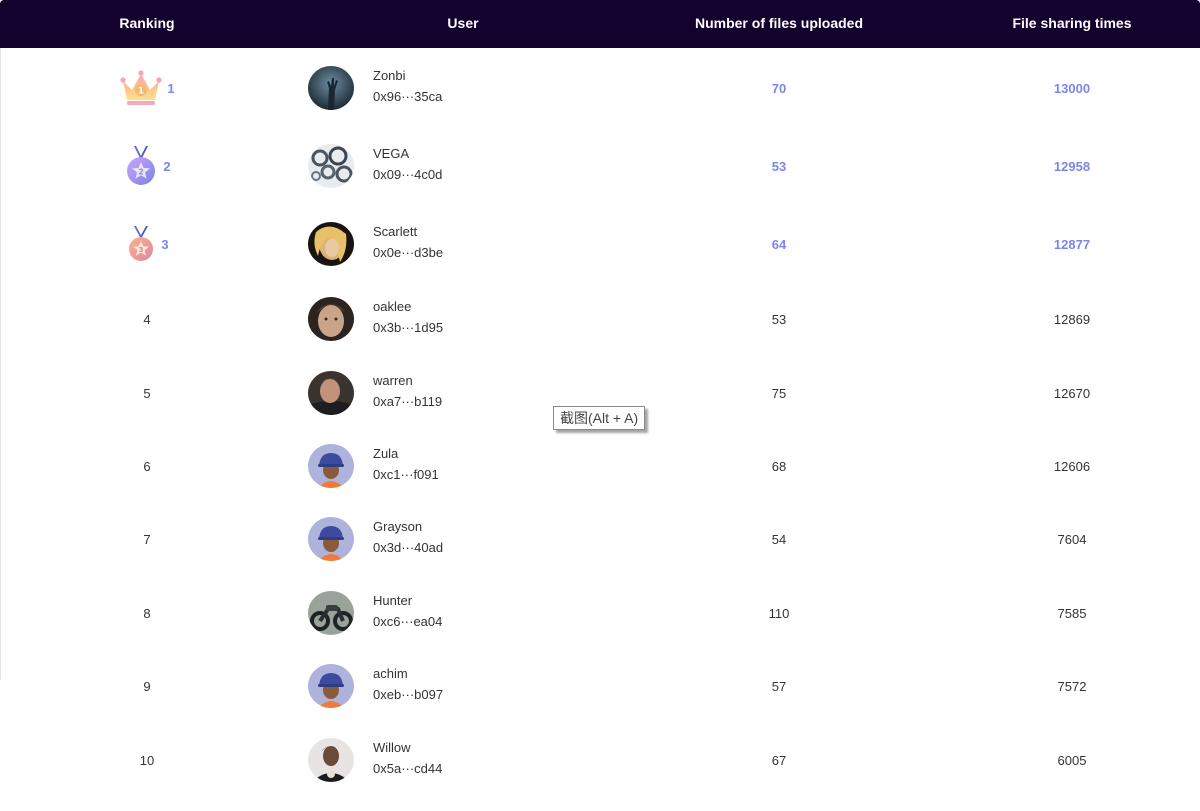 This screenshot has height=811, width=1200. Describe the element at coordinates (165, 244) in the screenshot. I see `rank-number: 3` at that location.